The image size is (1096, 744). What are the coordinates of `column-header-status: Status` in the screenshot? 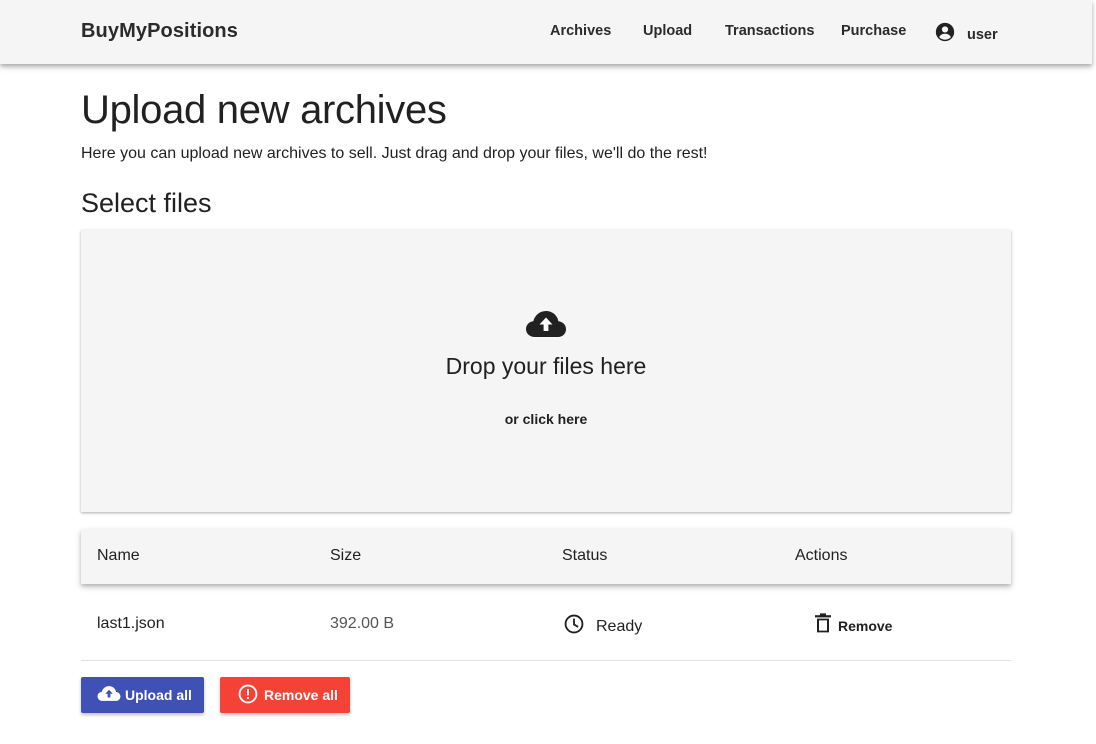 It's located at (585, 555).